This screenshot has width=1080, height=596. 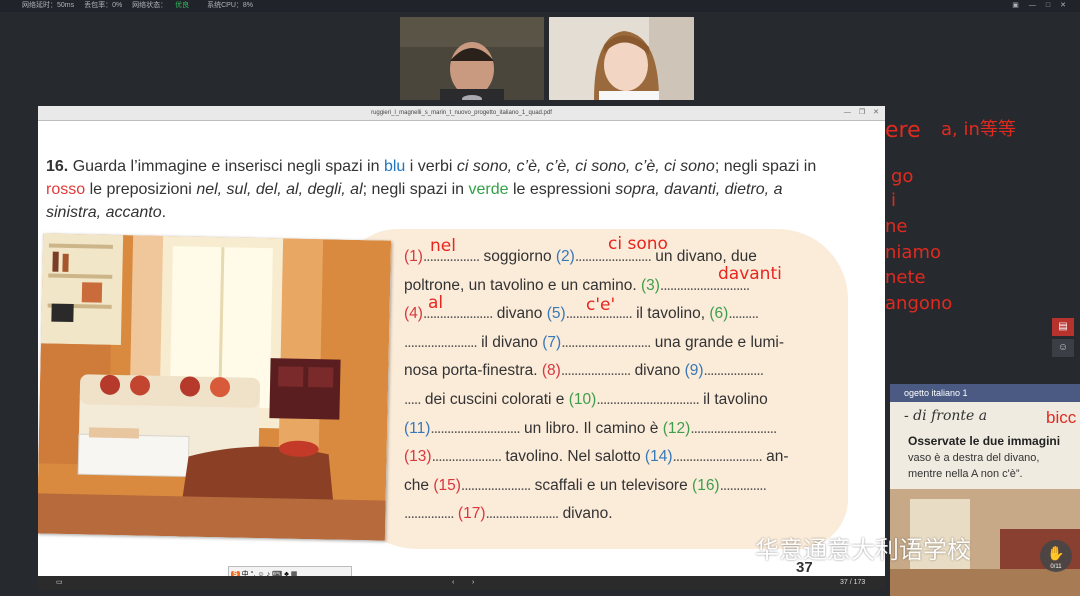 What do you see at coordinates (582, 399) in the screenshot?
I see `blank-number: (10)` at bounding box center [582, 399].